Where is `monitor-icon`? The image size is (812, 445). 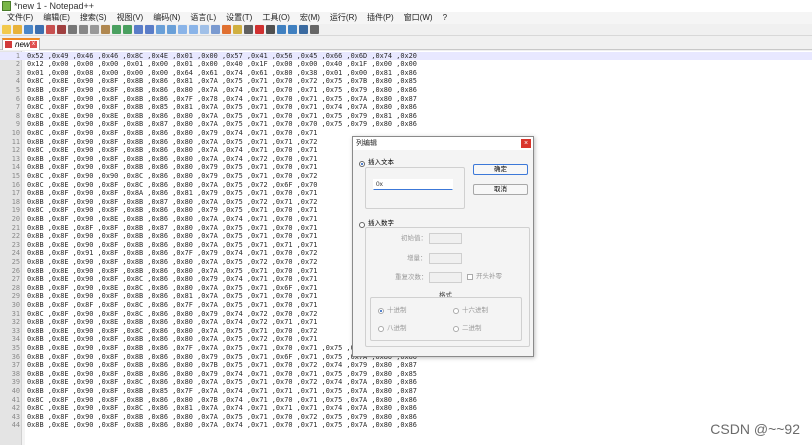
monitor-icon is located at coordinates (248, 29).